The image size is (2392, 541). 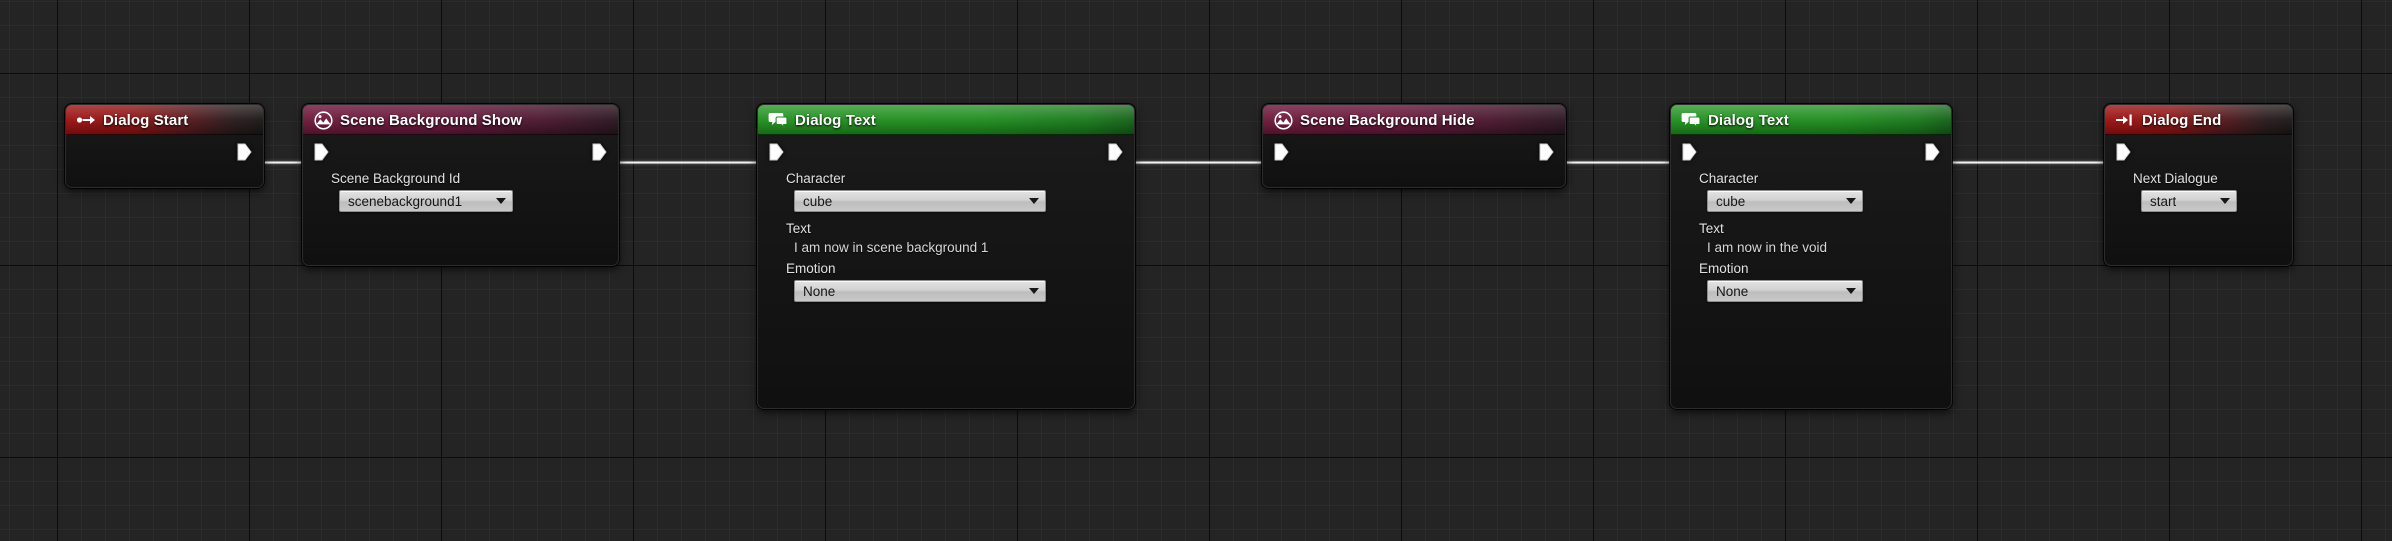 I want to click on dialog-end-icon, so click(x=2125, y=120).